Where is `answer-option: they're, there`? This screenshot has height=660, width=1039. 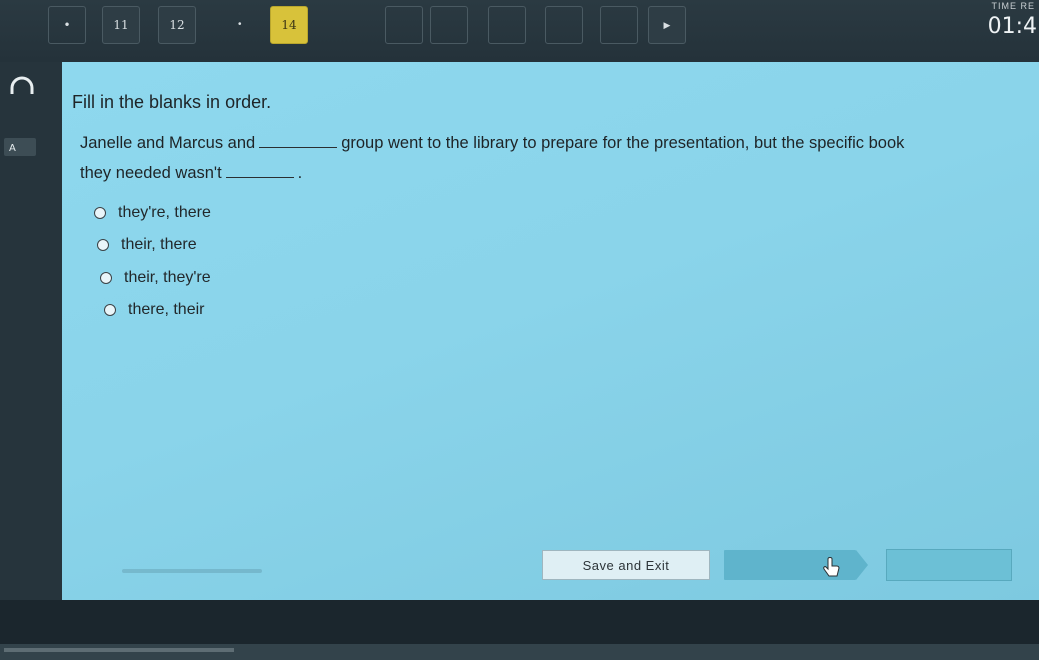 answer-option: they're, there is located at coordinates (152, 213).